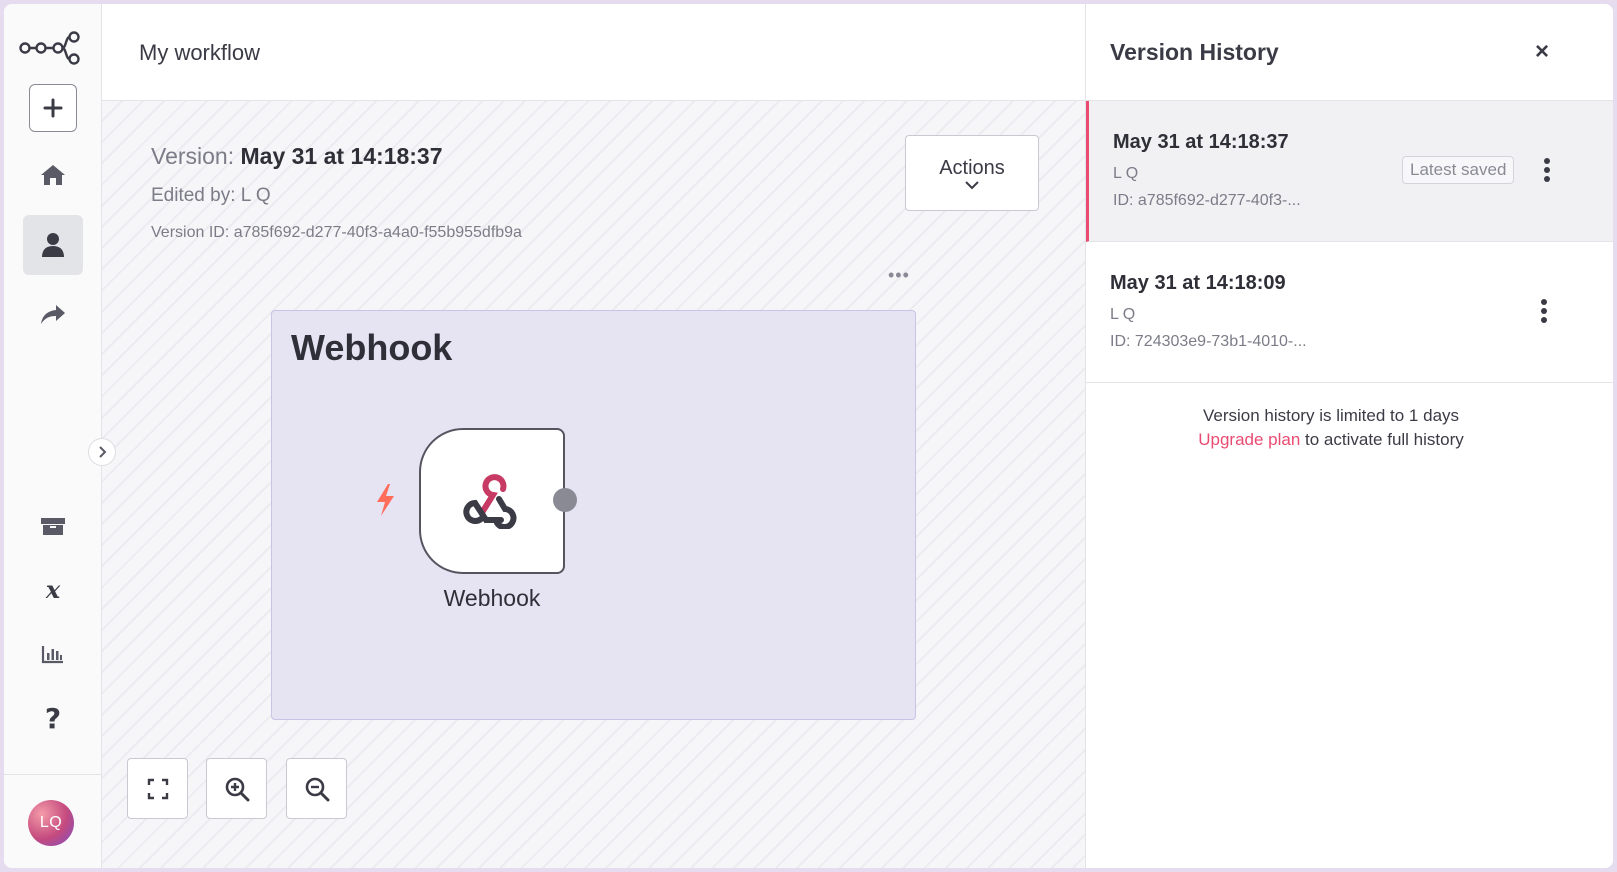 The height and width of the screenshot is (872, 1617). I want to click on share-arrow-icon, so click(53, 314).